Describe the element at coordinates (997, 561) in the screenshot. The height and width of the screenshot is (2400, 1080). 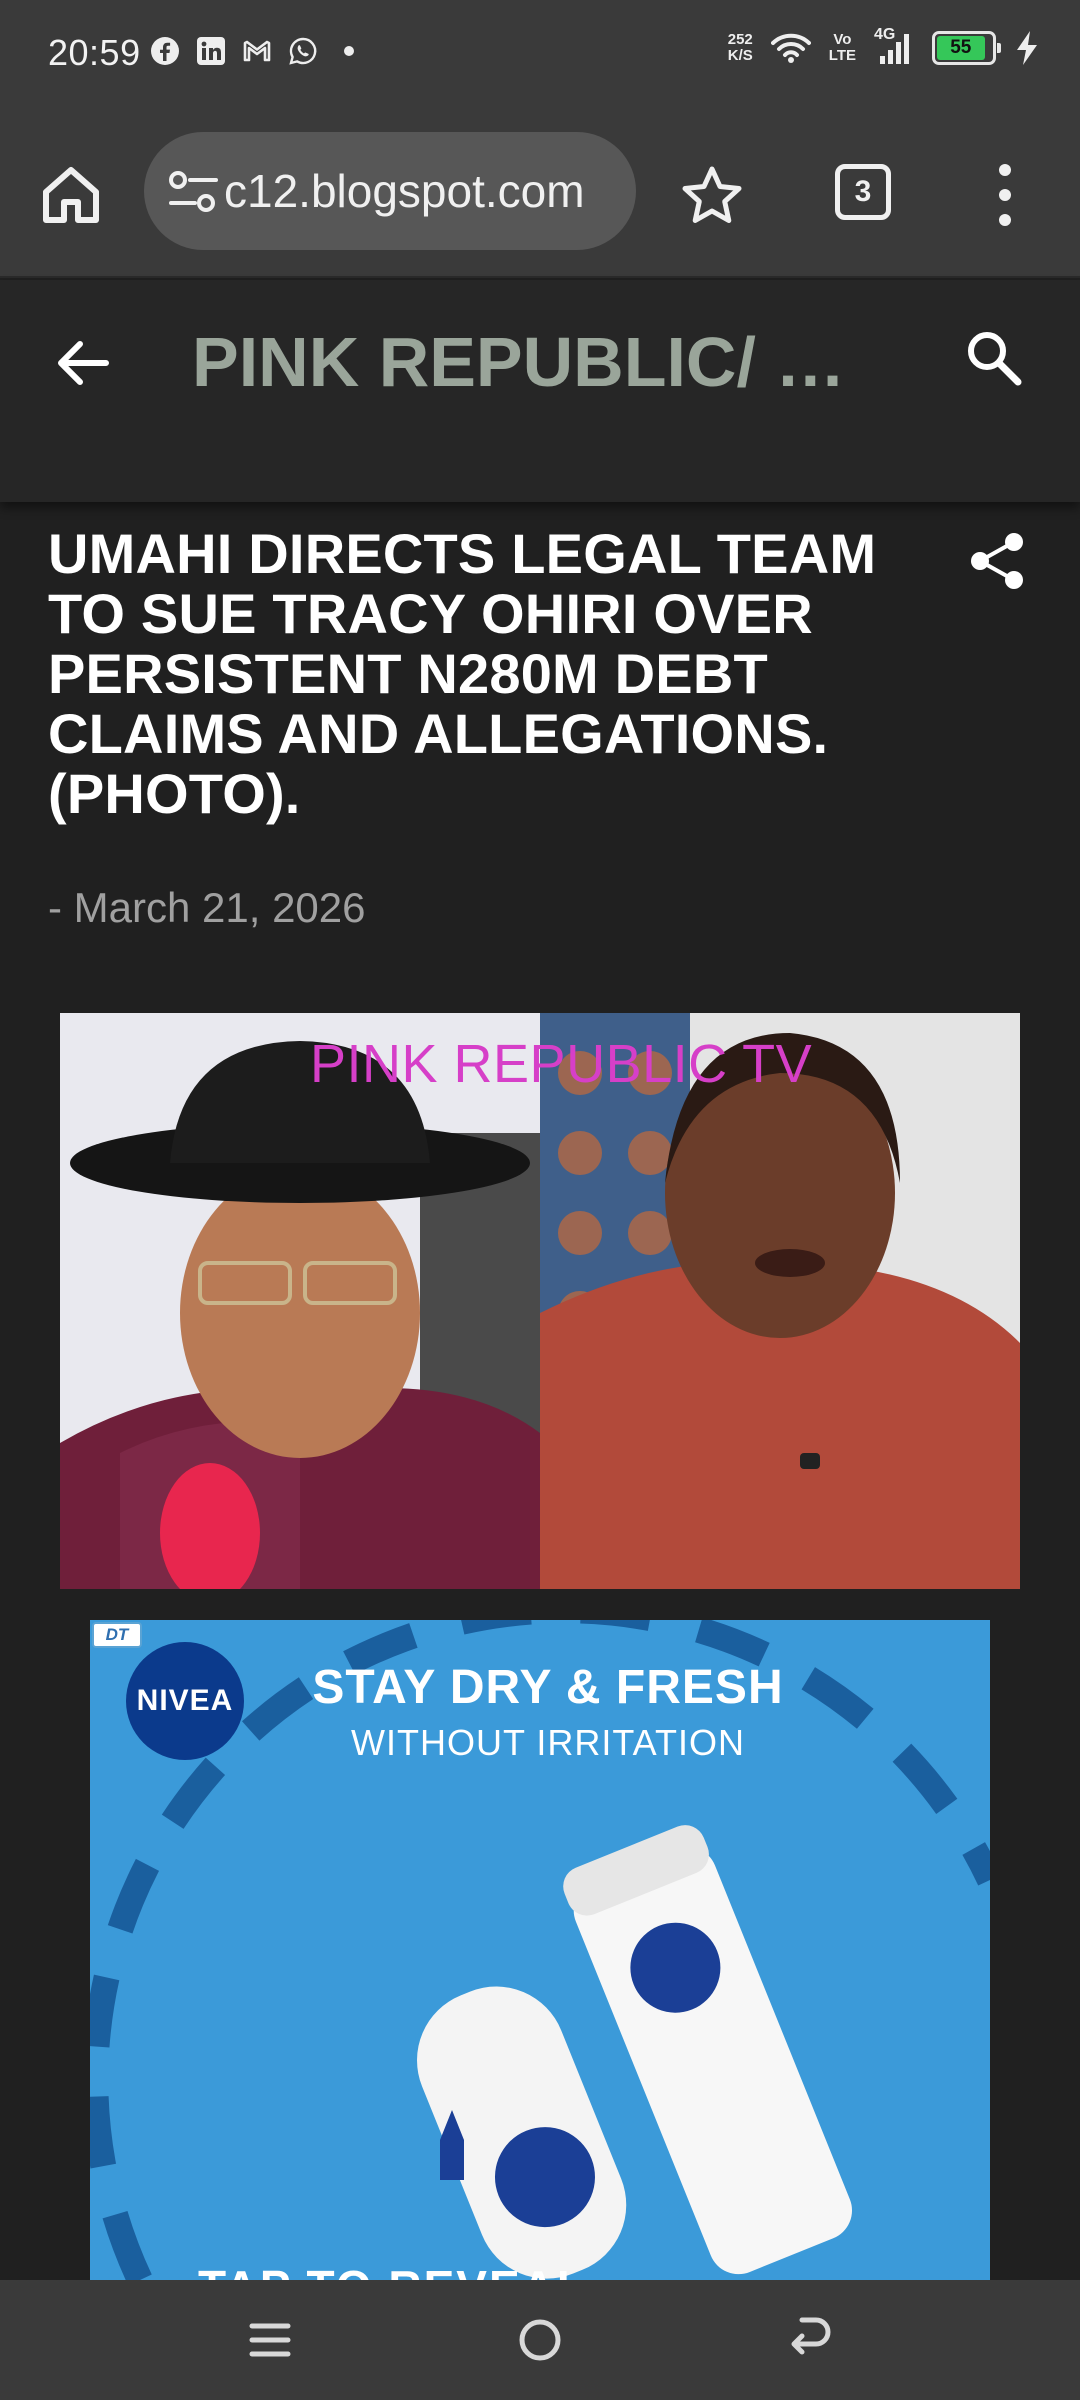
I see `share-icon` at that location.